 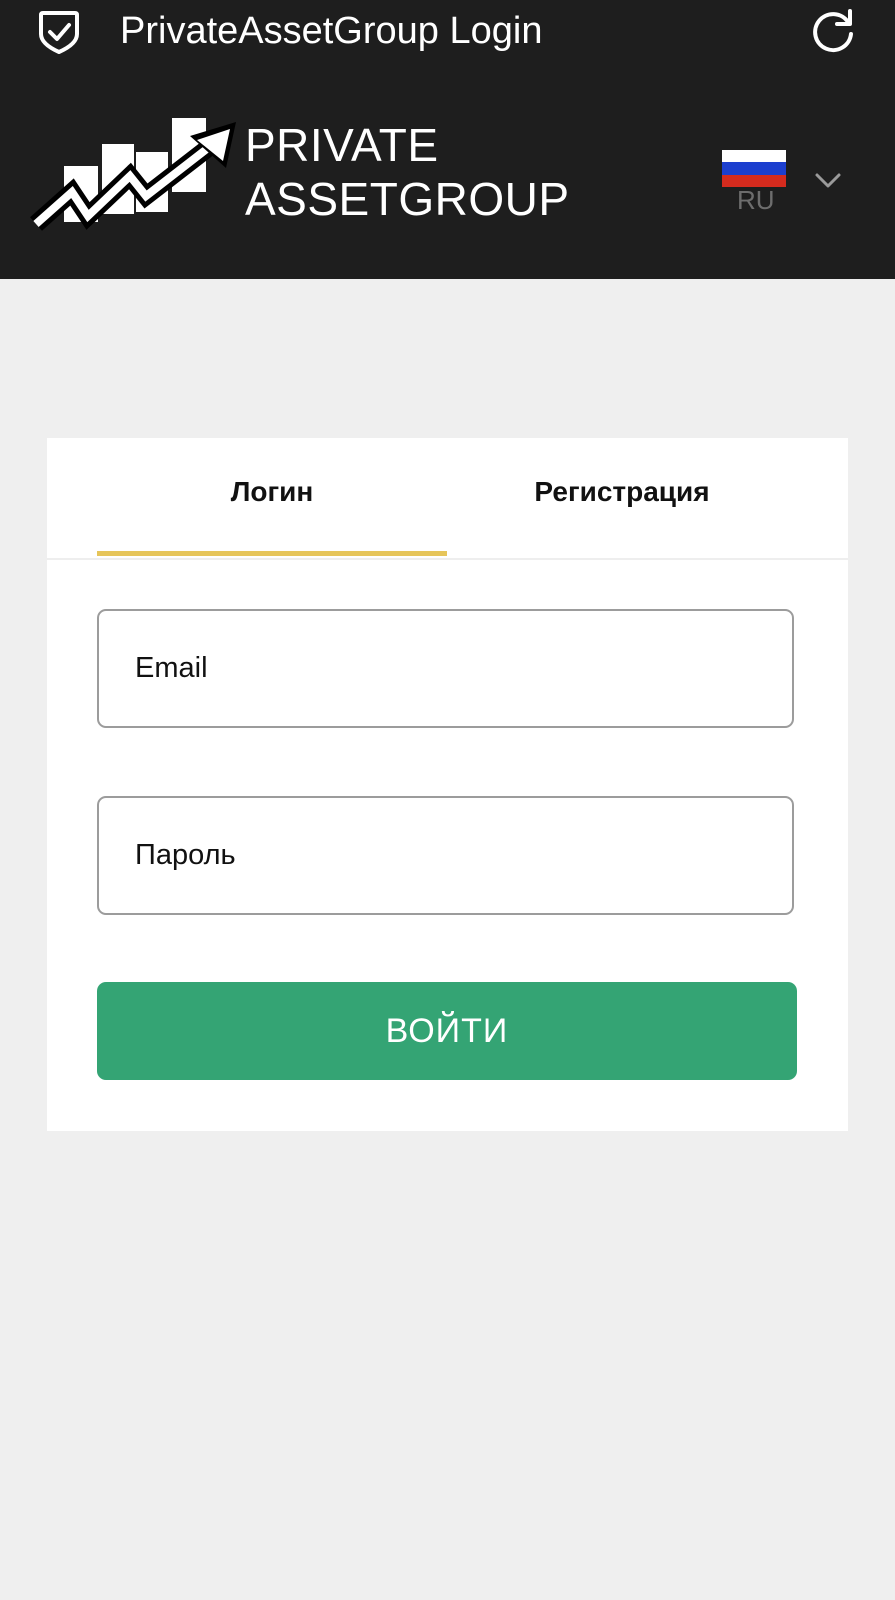 I want to click on logo-icon, so click(x=133, y=174).